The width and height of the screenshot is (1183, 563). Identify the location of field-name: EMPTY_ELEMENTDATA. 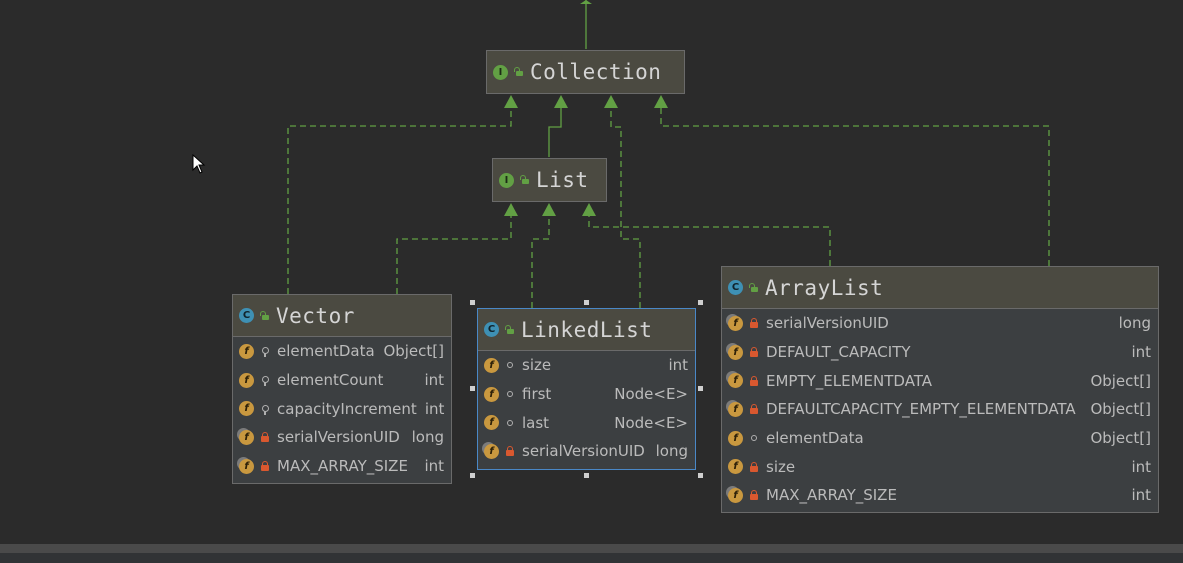
(849, 380).